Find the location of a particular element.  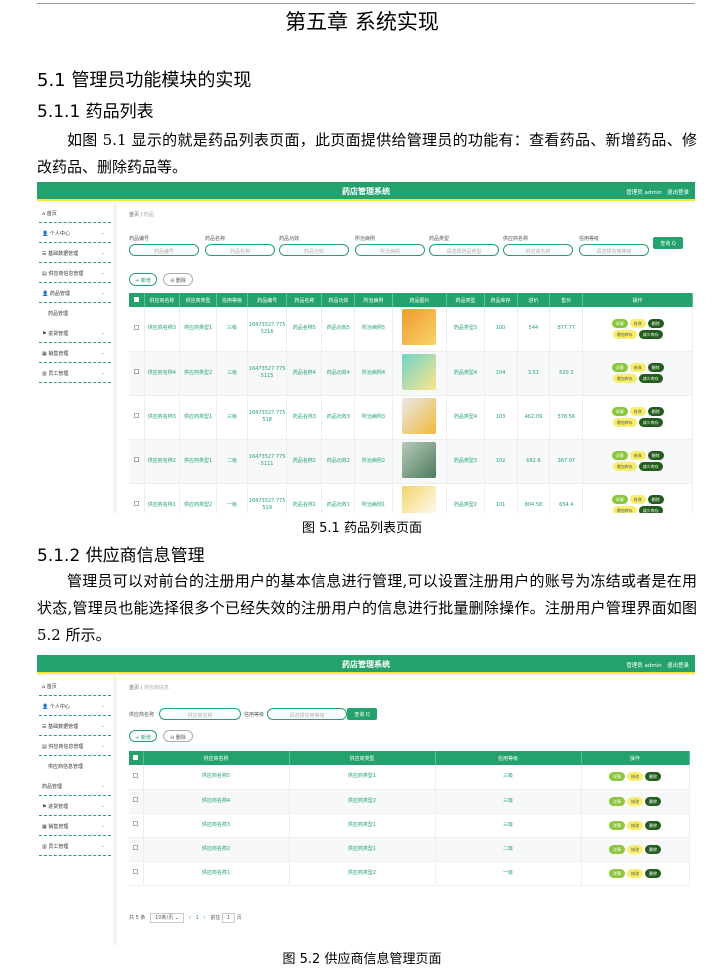

next-page-icon: › is located at coordinates (205, 918).